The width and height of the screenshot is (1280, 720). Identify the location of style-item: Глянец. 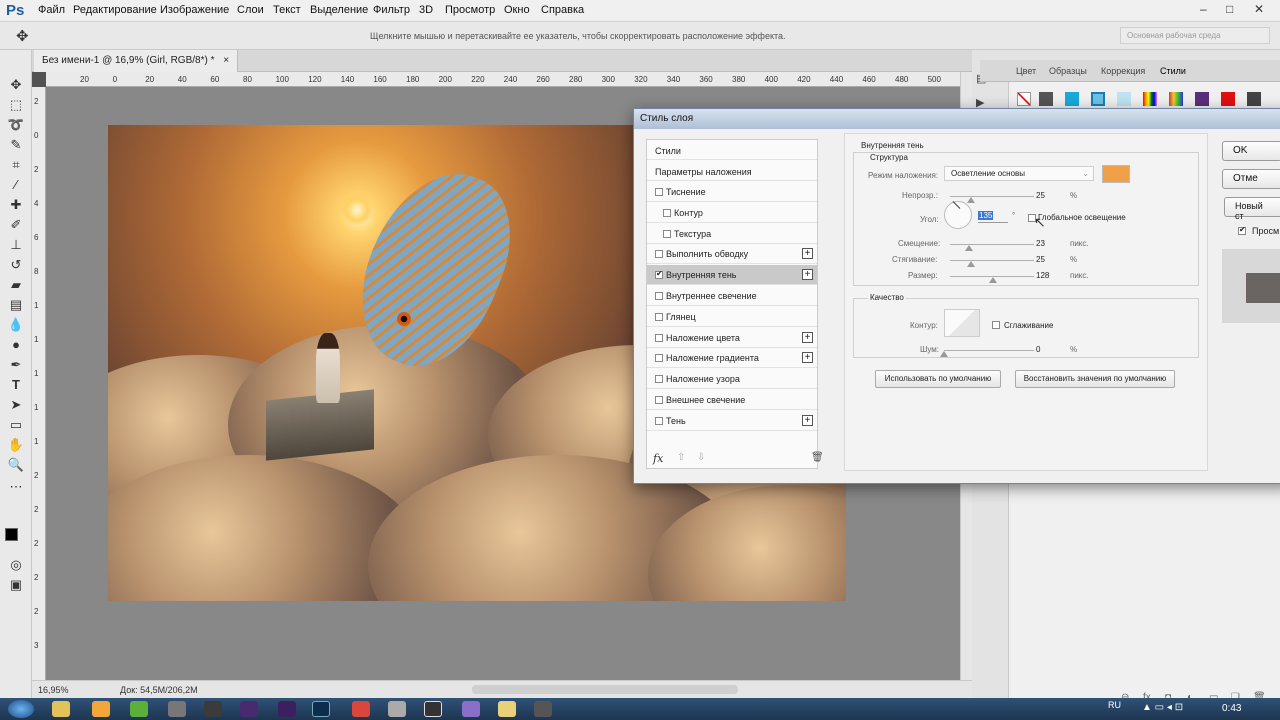
(732, 317).